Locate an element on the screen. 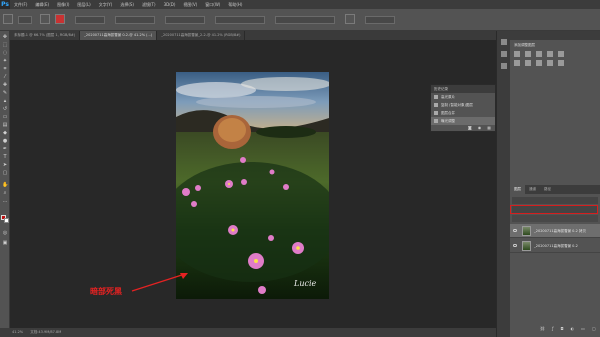  layers-panel-tabs: 图层 通道 路径 is located at coordinates (555, 189).